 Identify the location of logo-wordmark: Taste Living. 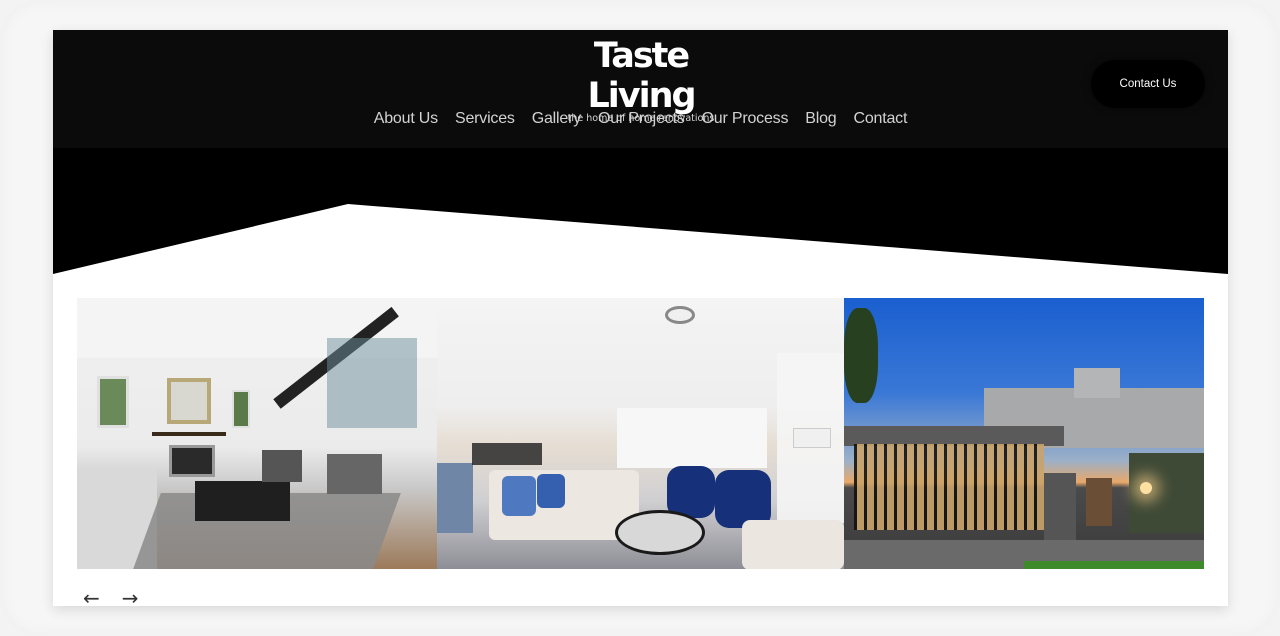
(641, 76).